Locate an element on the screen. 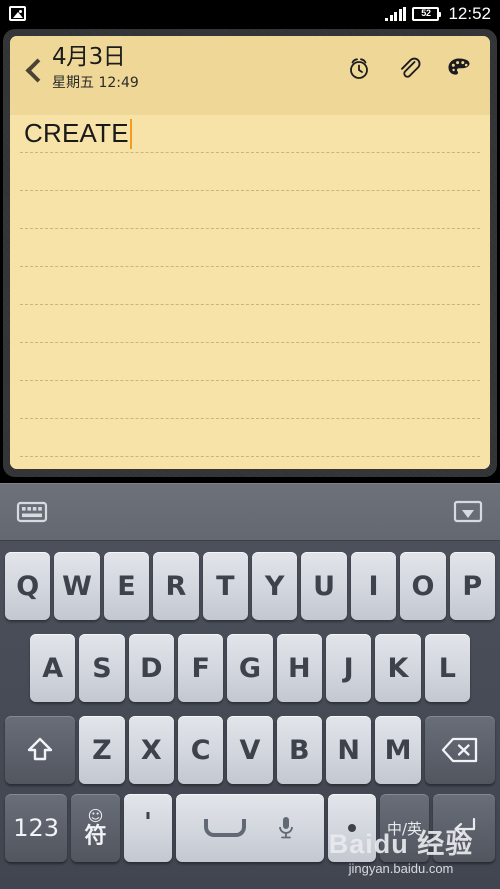  note-title-group: 4月3日 星期五 12:49 is located at coordinates (199, 67).